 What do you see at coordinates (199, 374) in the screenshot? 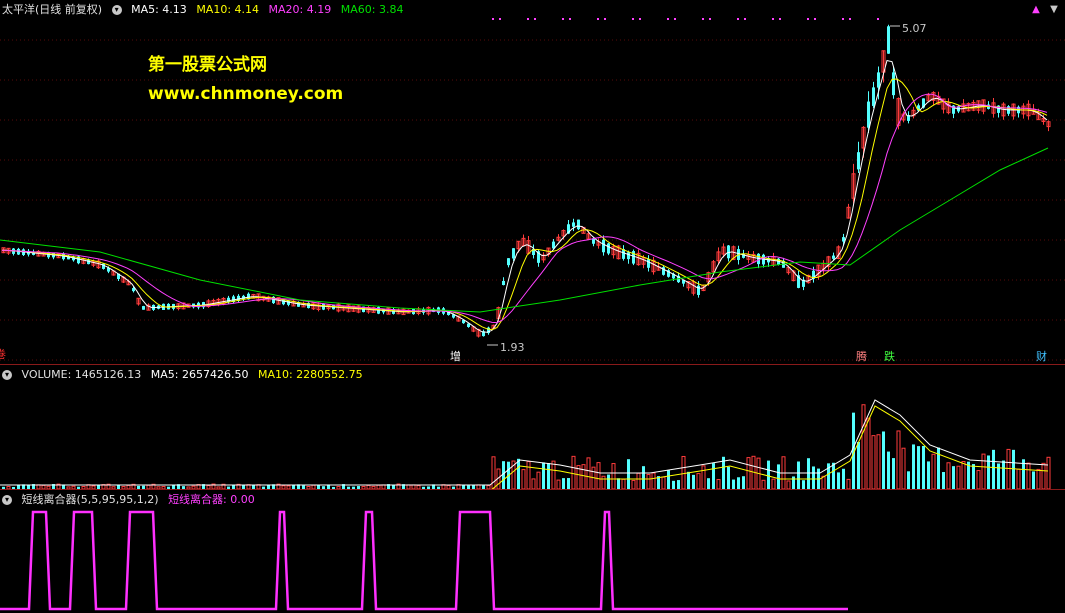
I see `volume-ma5-label: MA5: 2657426.50` at bounding box center [199, 374].